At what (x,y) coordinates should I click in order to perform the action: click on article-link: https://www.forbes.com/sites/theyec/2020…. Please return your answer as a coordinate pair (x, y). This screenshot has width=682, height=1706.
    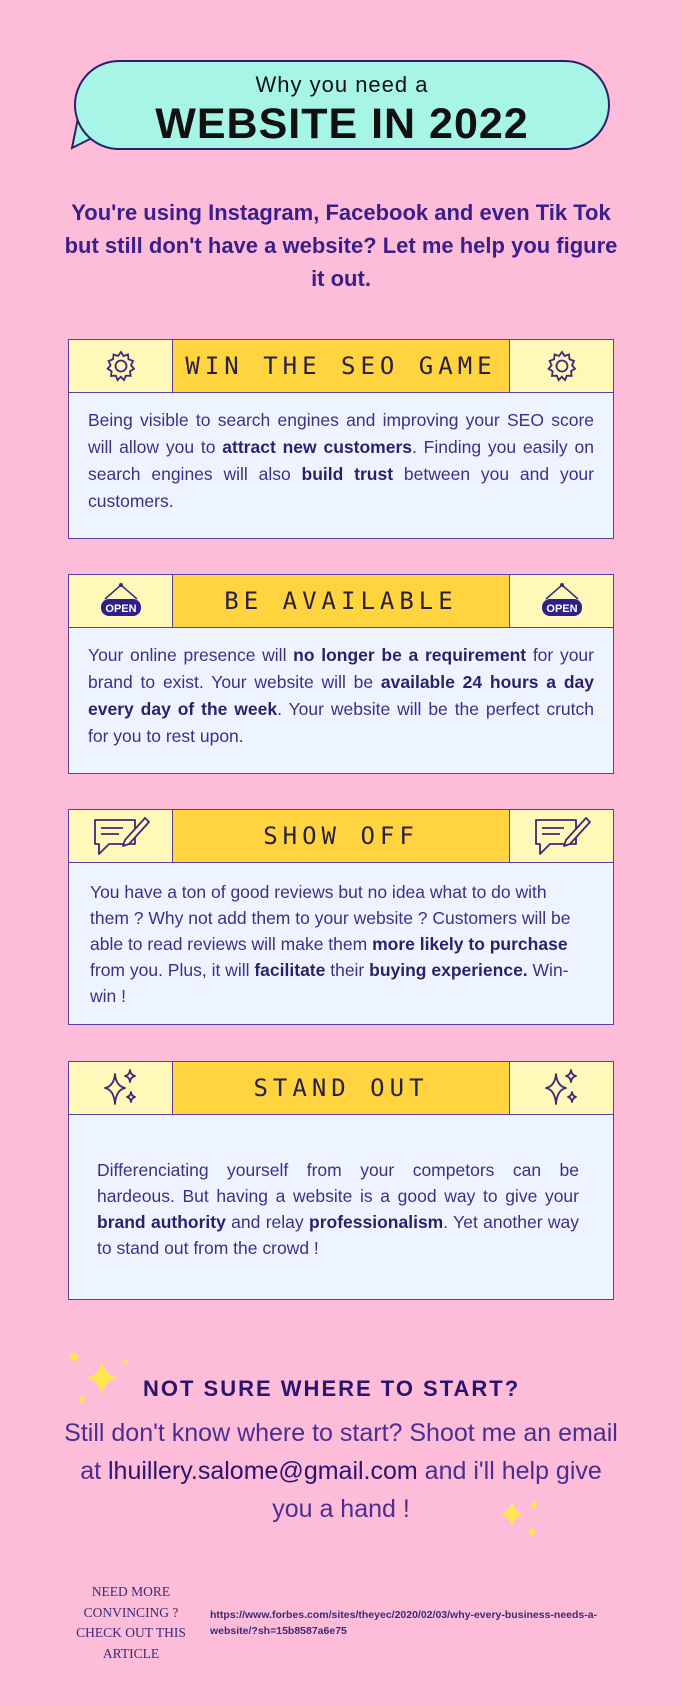
    Looking at the image, I should click on (420, 1623).